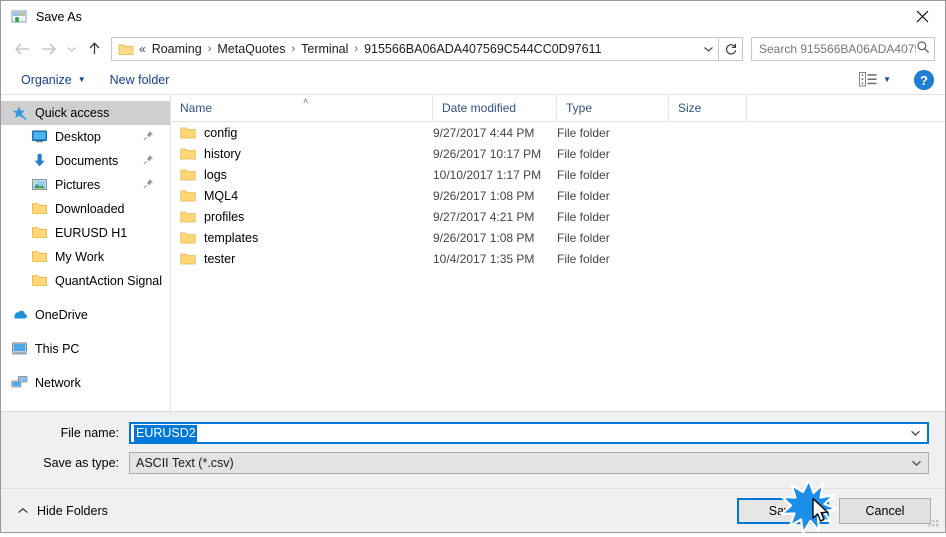 This screenshot has height=537, width=946. Describe the element at coordinates (80, 257) in the screenshot. I see `sidebar-item-label: My Work` at that location.